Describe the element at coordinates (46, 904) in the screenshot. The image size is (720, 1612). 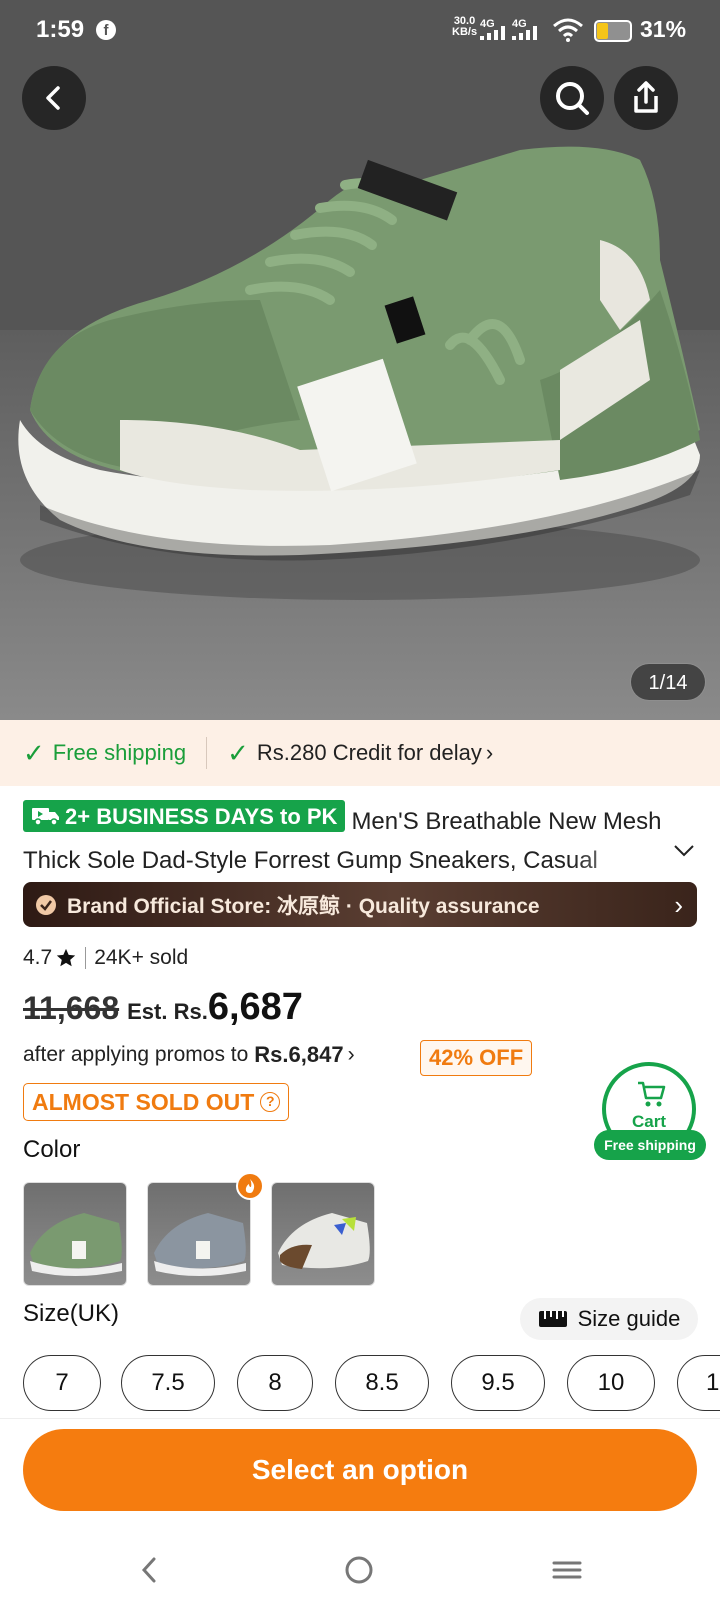
I see `verified-badge-icon` at that location.